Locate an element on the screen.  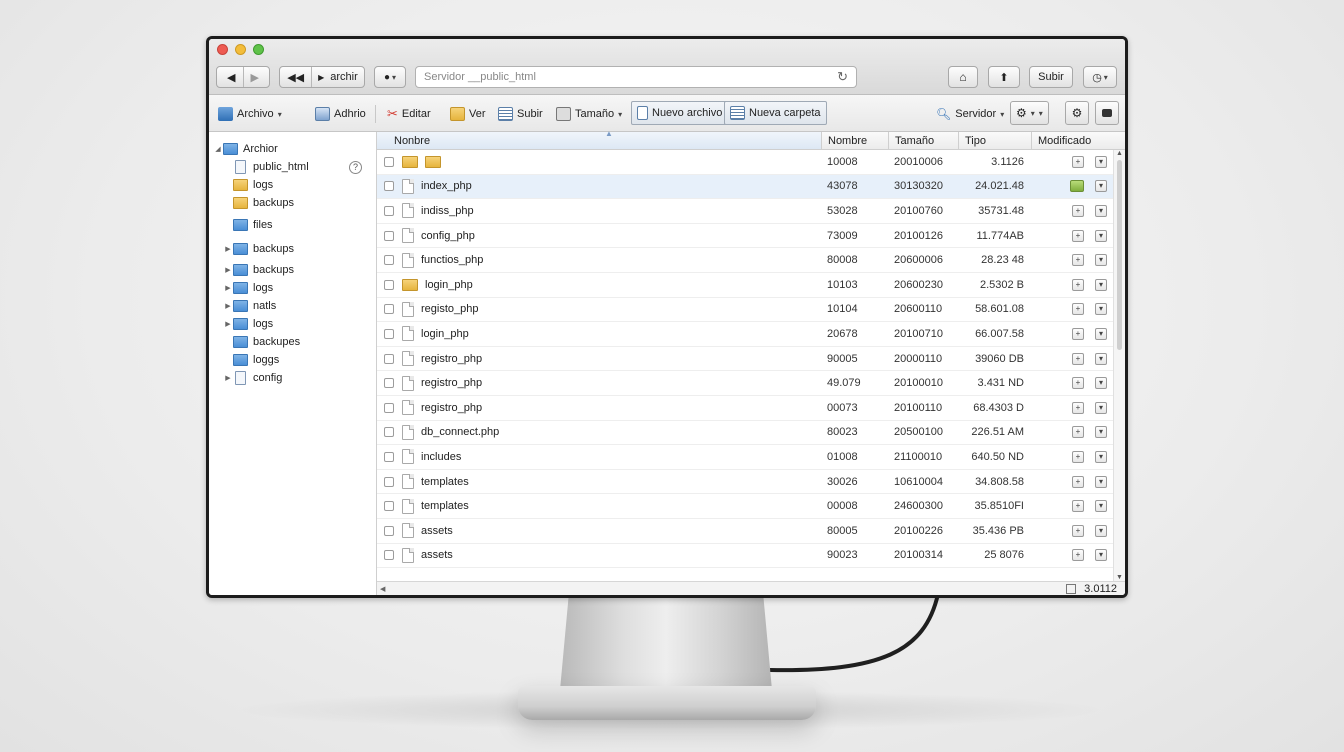
file-row: assets 90023 20100314 25 8076 + ▾ is located at coordinates (745, 556).